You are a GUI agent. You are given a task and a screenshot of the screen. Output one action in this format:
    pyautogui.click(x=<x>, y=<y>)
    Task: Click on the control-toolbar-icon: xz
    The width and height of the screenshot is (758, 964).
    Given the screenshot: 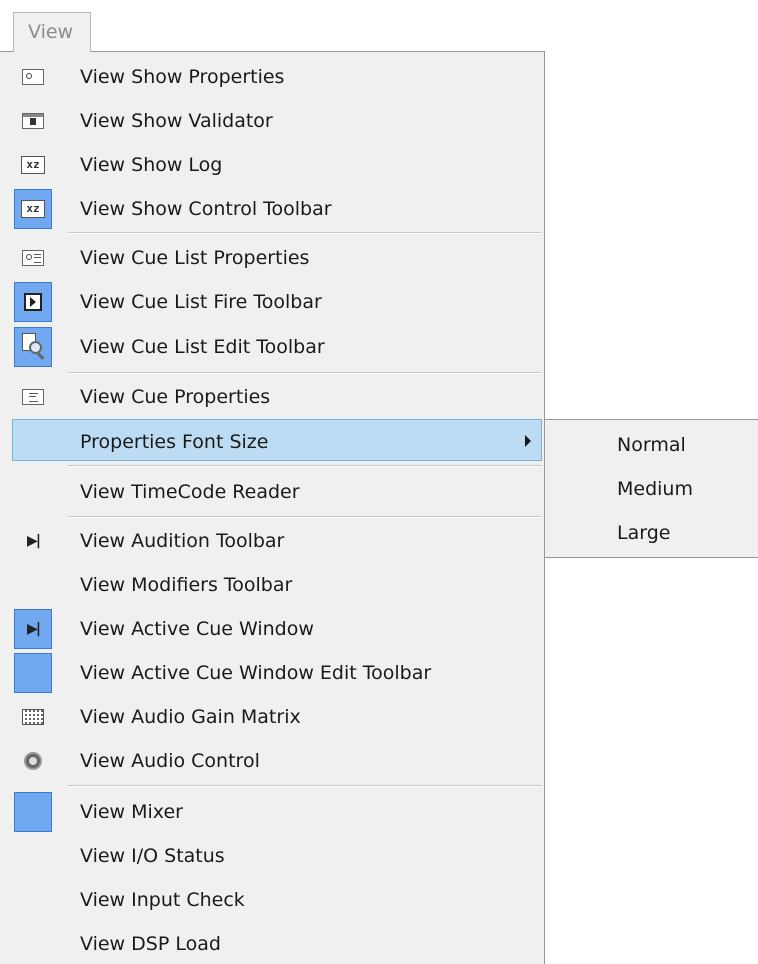 What is the action you would take?
    pyautogui.click(x=33, y=209)
    